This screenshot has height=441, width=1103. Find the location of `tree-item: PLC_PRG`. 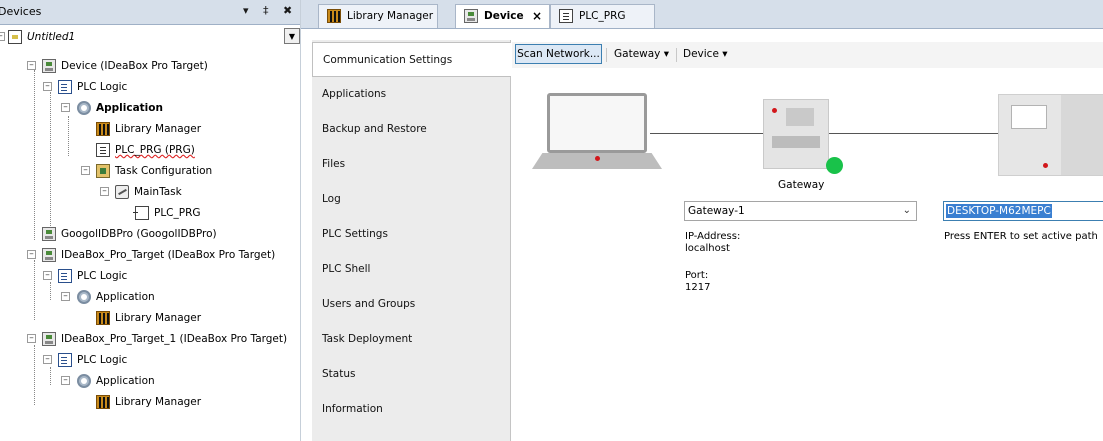

tree-item: PLC_PRG is located at coordinates (149, 213).